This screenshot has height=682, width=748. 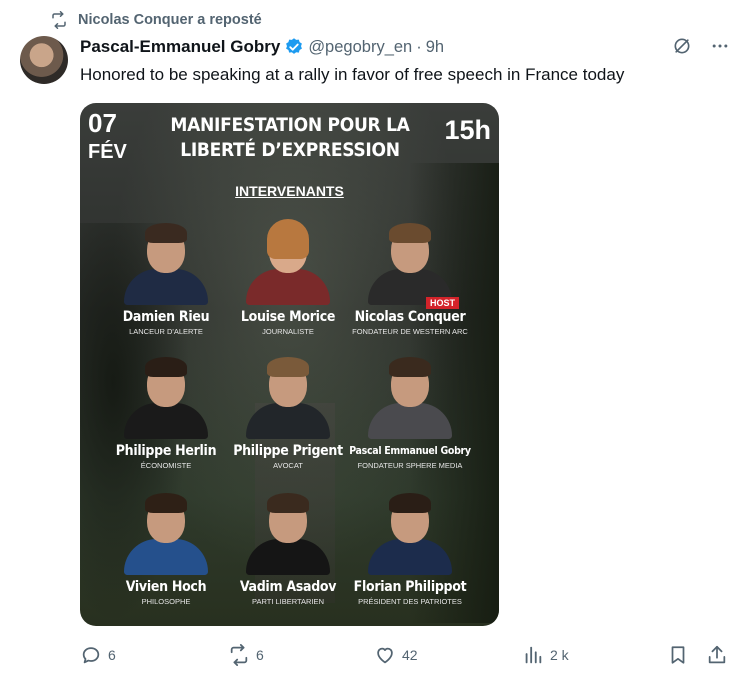 What do you see at coordinates (559, 655) in the screenshot?
I see `view-count: 2 k` at bounding box center [559, 655].